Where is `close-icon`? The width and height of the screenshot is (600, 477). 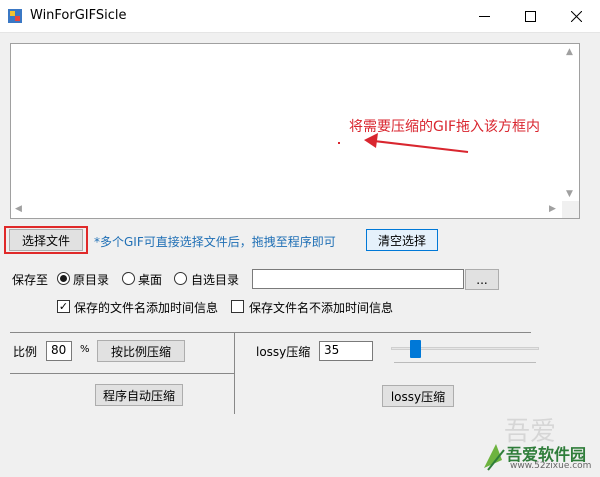 close-icon is located at coordinates (576, 16).